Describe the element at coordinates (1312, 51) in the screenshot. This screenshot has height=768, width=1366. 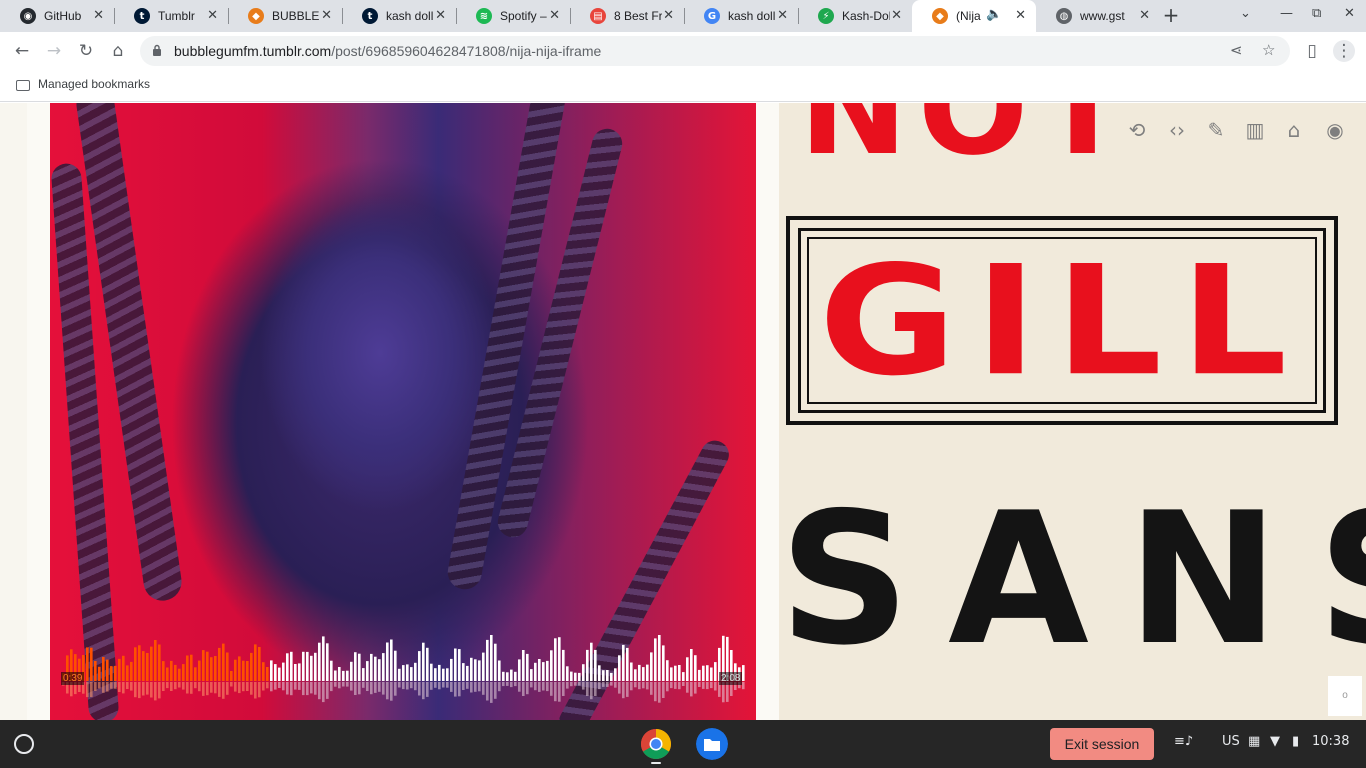
I see `side-panel-icon: ▯` at that location.